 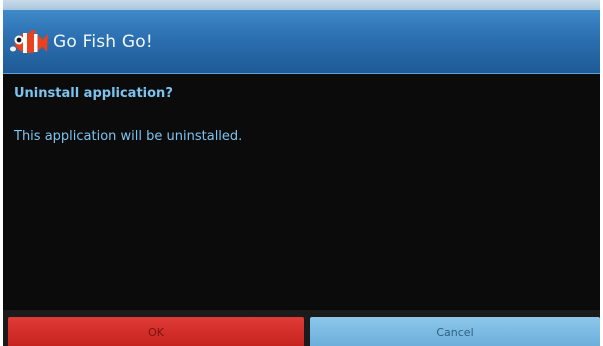 I want to click on dialog-heading: Uninstall application?, so click(x=93, y=93).